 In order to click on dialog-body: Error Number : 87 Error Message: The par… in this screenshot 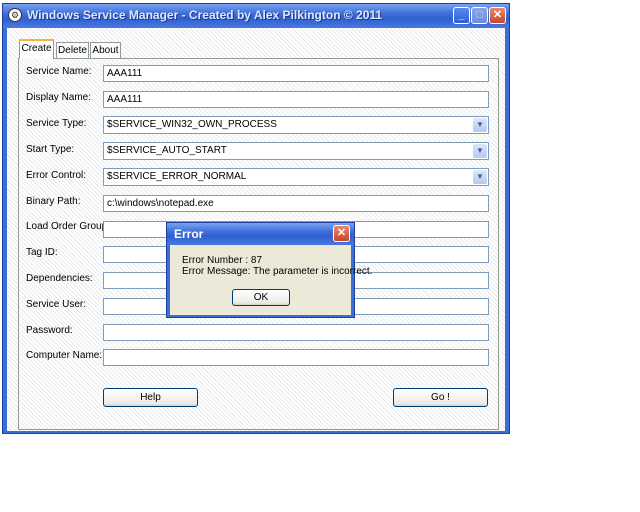, I will do `click(271, 280)`.